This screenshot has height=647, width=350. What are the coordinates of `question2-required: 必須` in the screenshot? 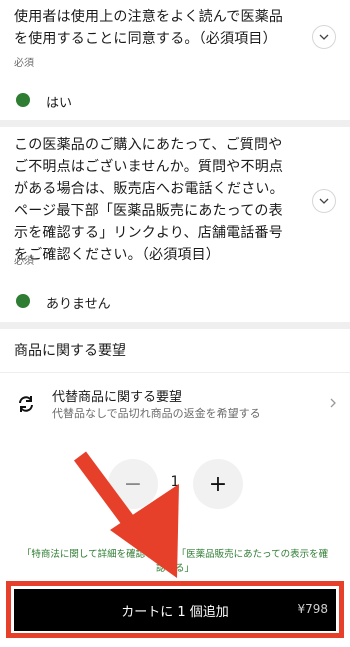 It's located at (24, 261).